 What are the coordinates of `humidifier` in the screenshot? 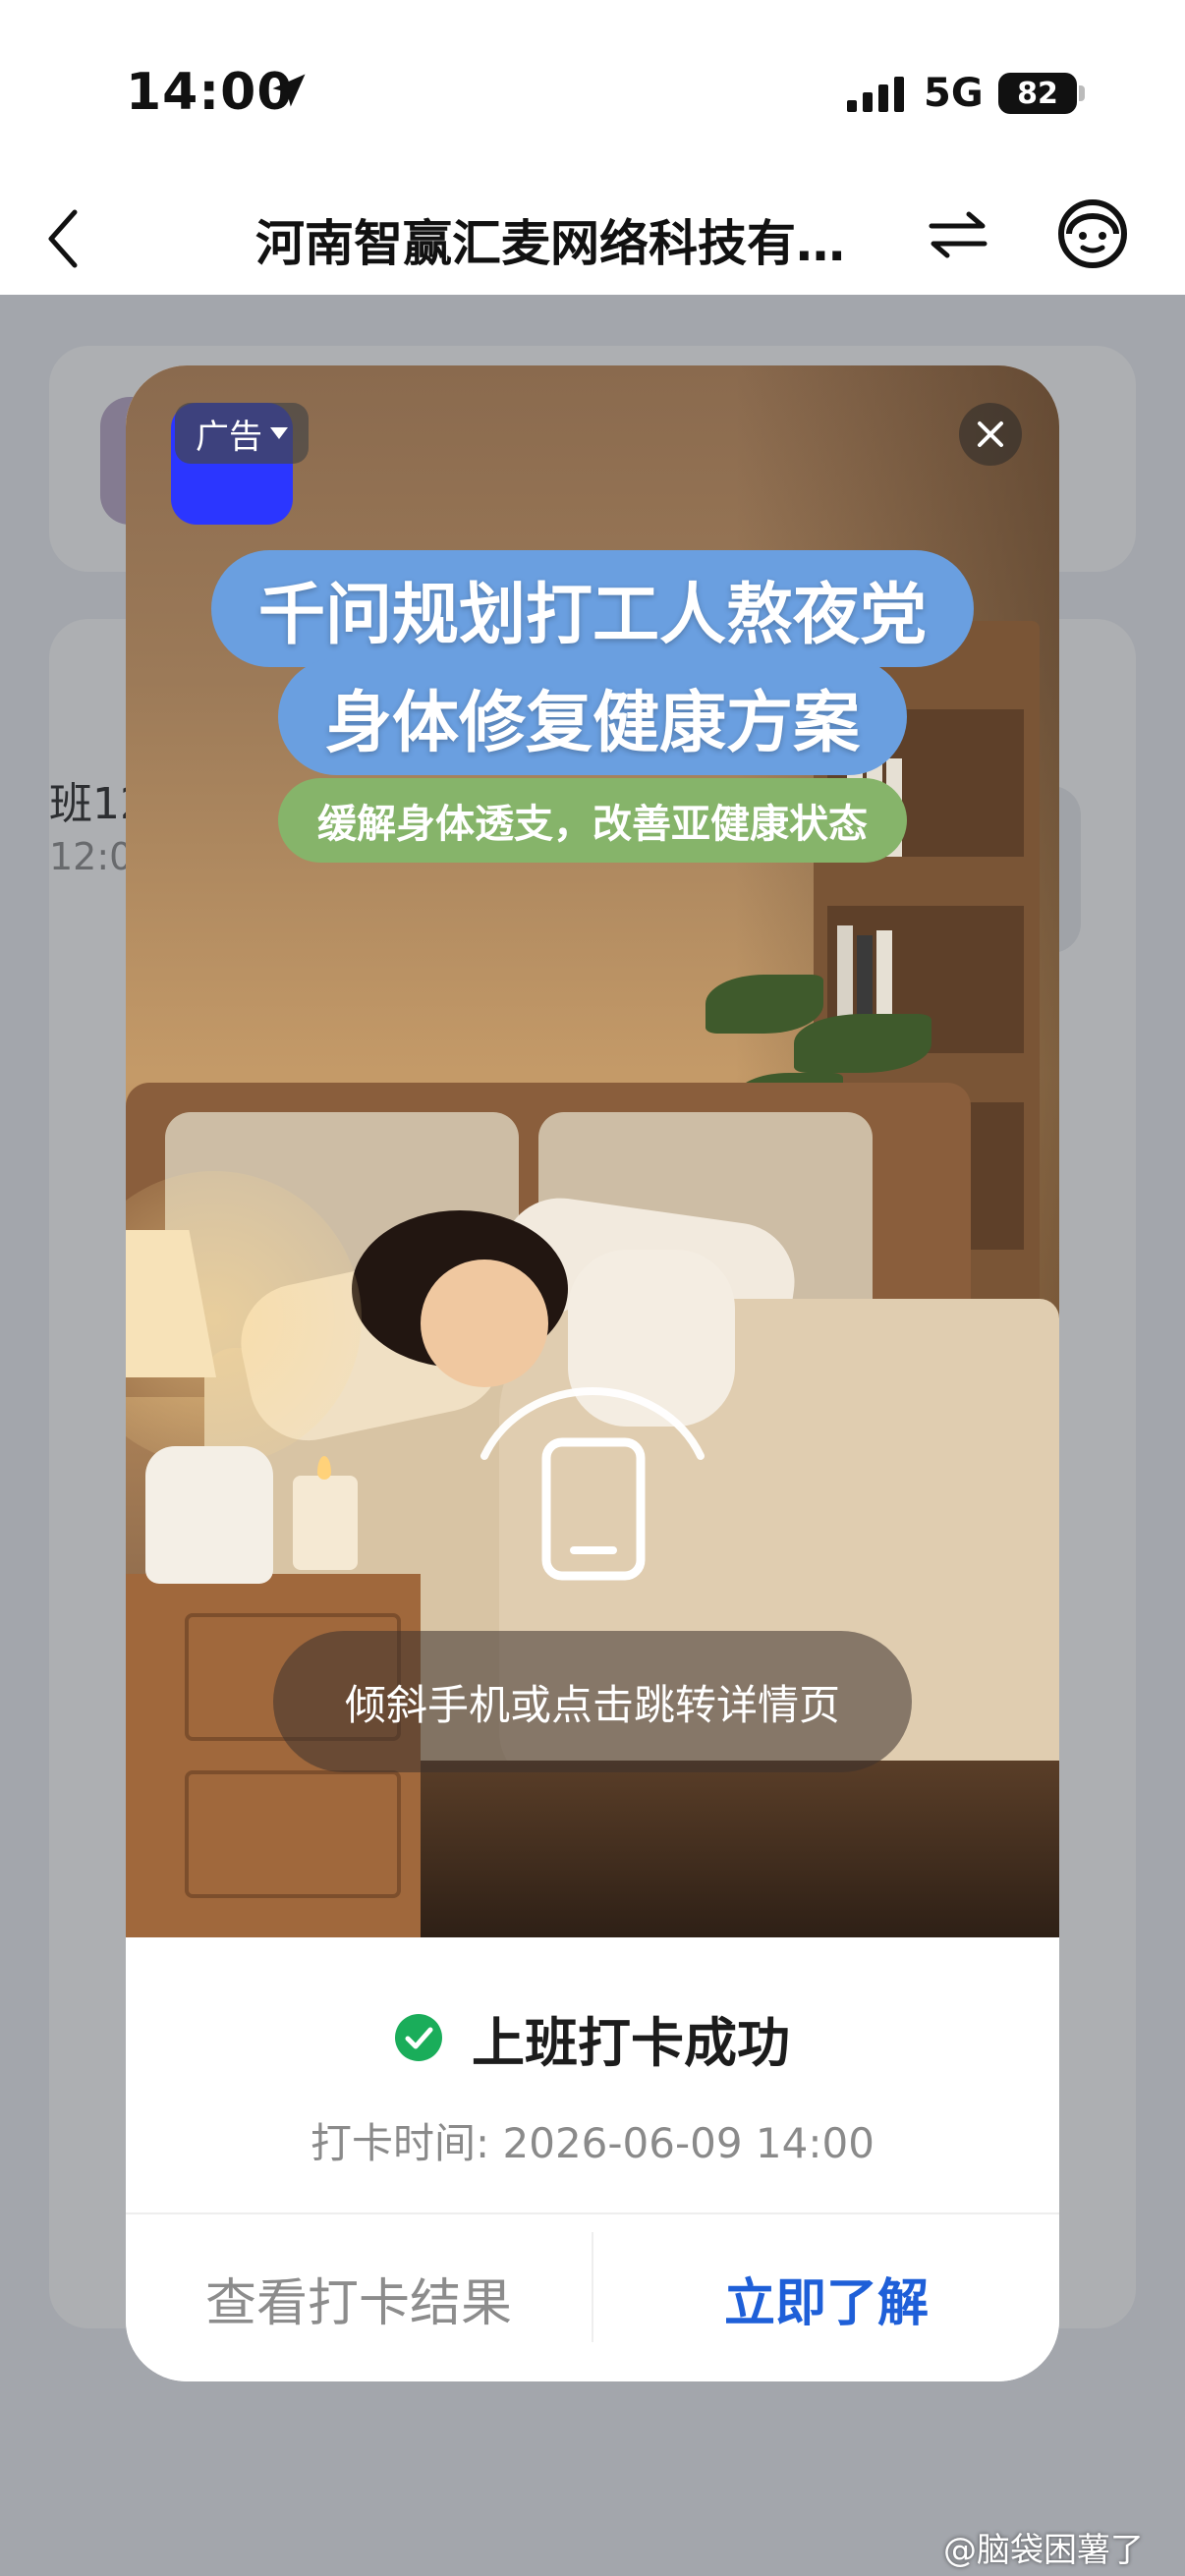 It's located at (209, 1515).